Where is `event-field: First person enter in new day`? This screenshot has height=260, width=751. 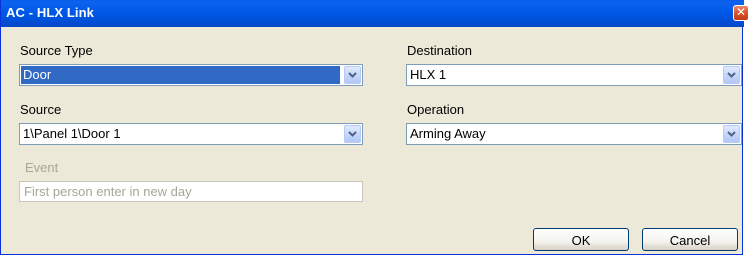 event-field: First person enter in new day is located at coordinates (191, 191).